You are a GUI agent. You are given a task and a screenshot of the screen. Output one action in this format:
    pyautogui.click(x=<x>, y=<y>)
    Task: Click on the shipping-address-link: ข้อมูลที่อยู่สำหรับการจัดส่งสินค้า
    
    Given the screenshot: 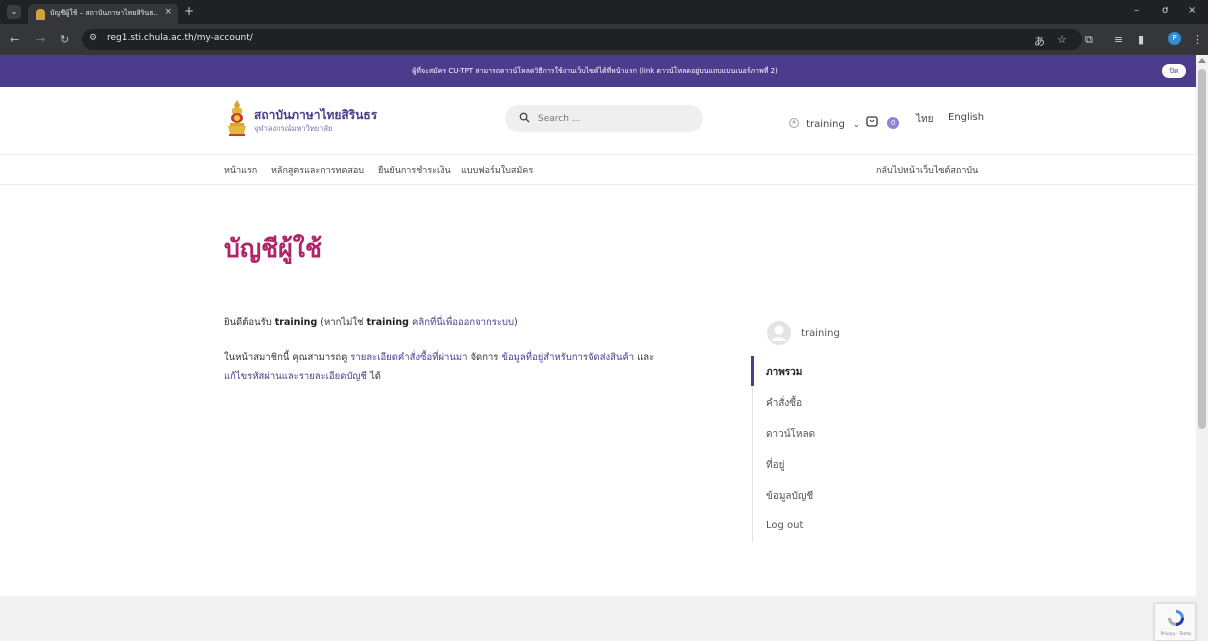 What is the action you would take?
    pyautogui.click(x=567, y=357)
    